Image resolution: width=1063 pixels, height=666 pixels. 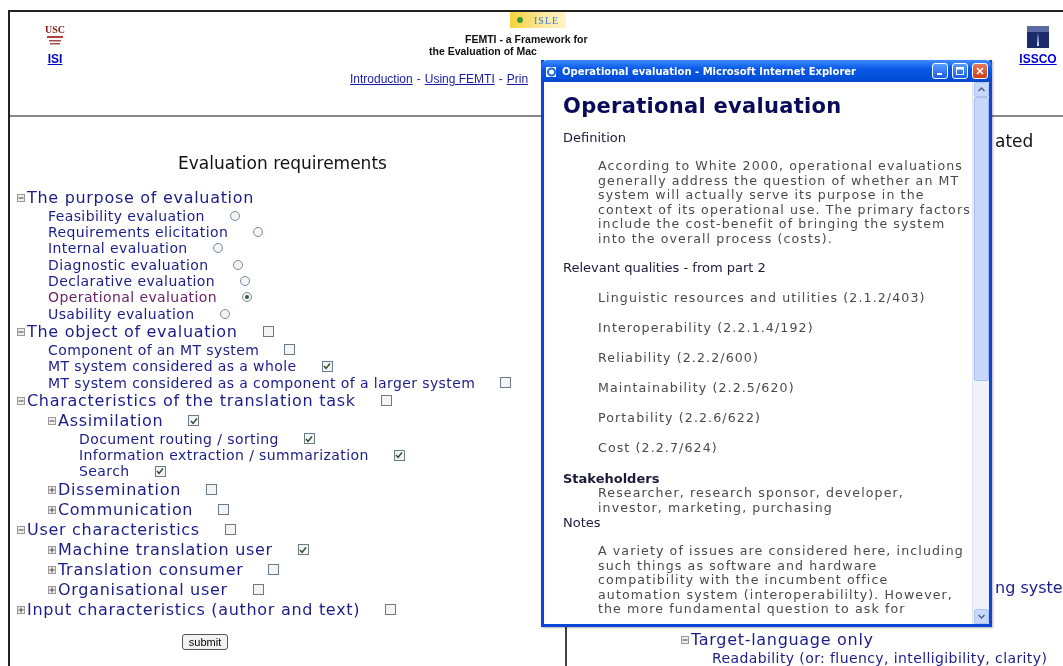 What do you see at coordinates (118, 248) in the screenshot?
I see `tree-item: Internal evaluation` at bounding box center [118, 248].